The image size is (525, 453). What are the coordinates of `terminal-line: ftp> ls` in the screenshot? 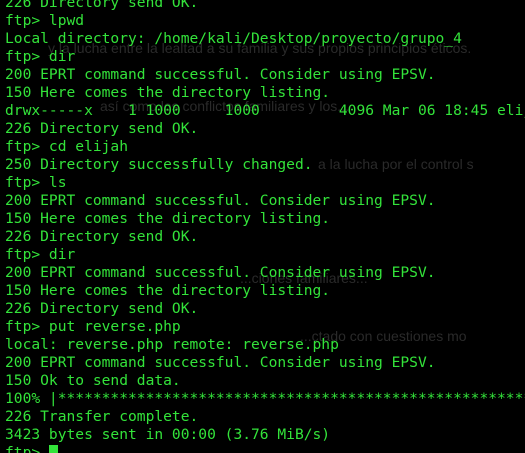 It's located at (36, 182).